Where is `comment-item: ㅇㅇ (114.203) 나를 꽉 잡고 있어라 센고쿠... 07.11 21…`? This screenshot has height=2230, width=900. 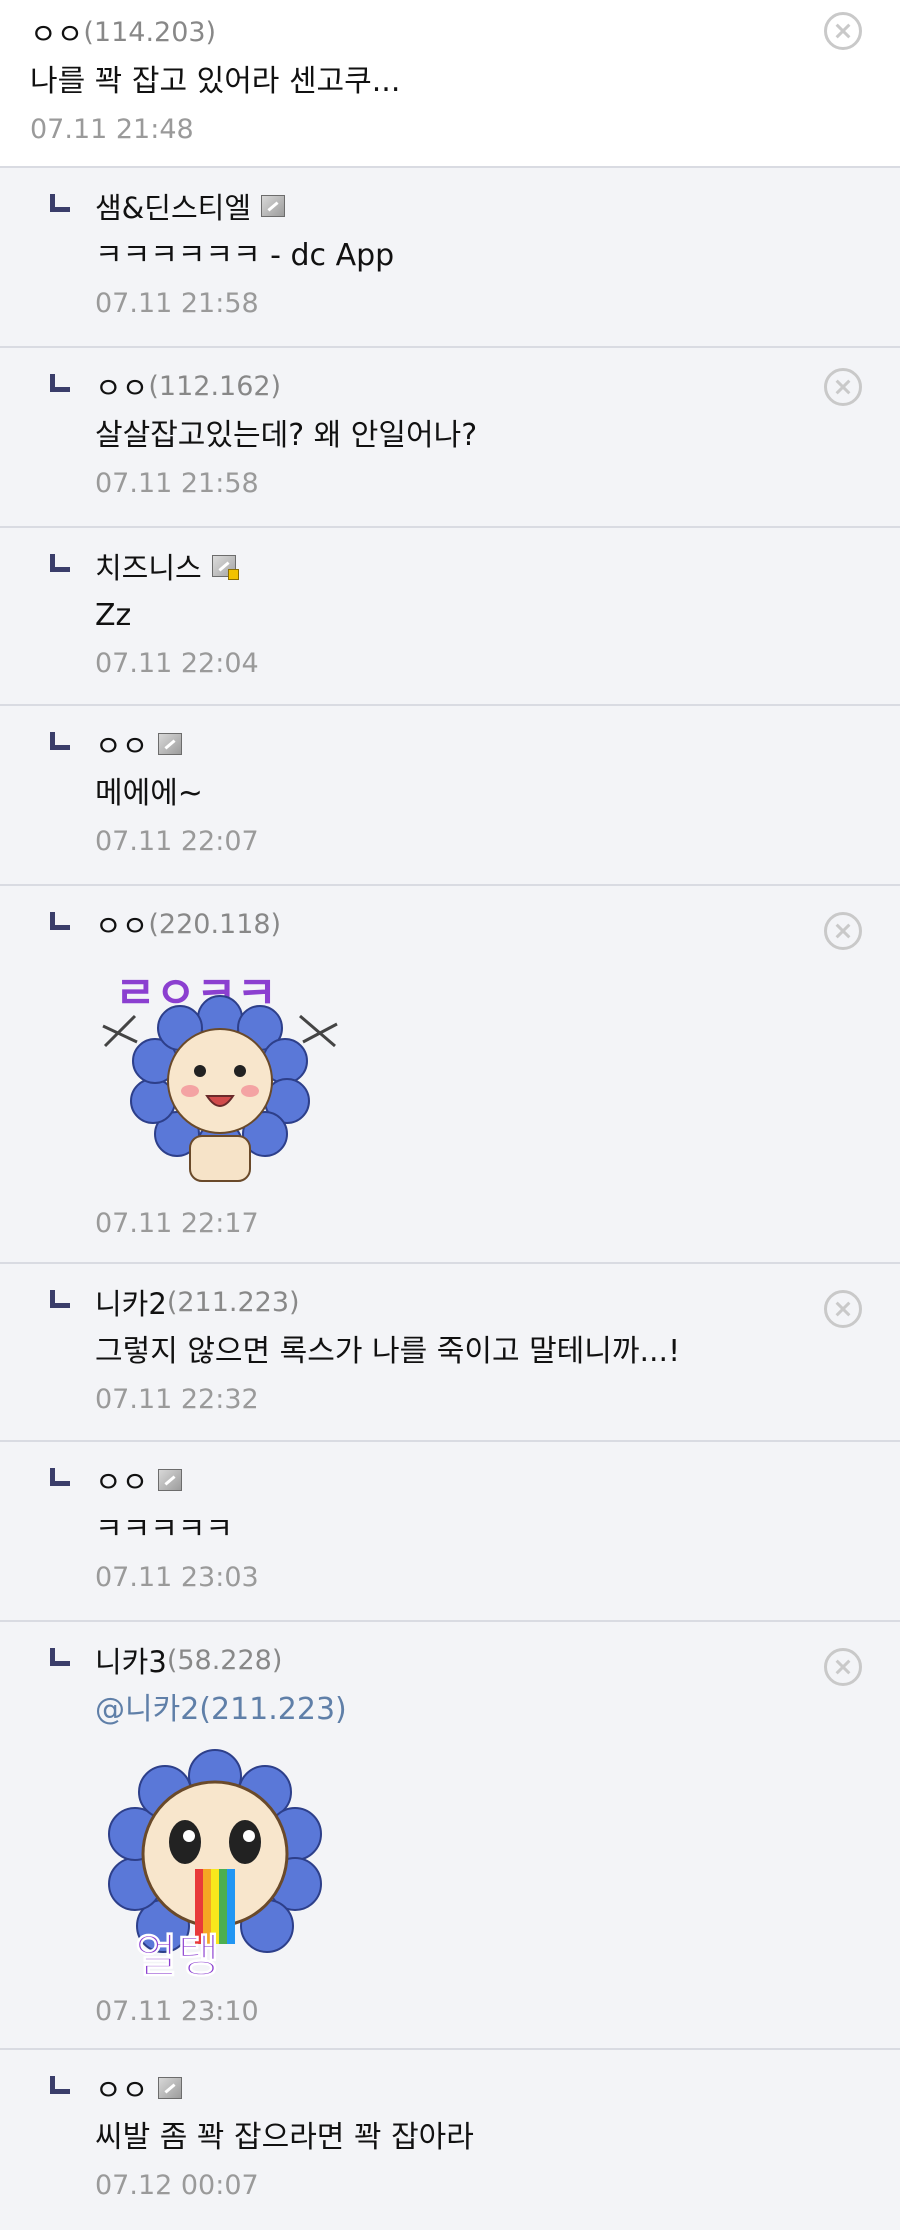
comment-item: ㅇㅇ (114.203) 나를 꽉 잡고 있어라 센고쿠... 07.11 21… is located at coordinates (450, 84).